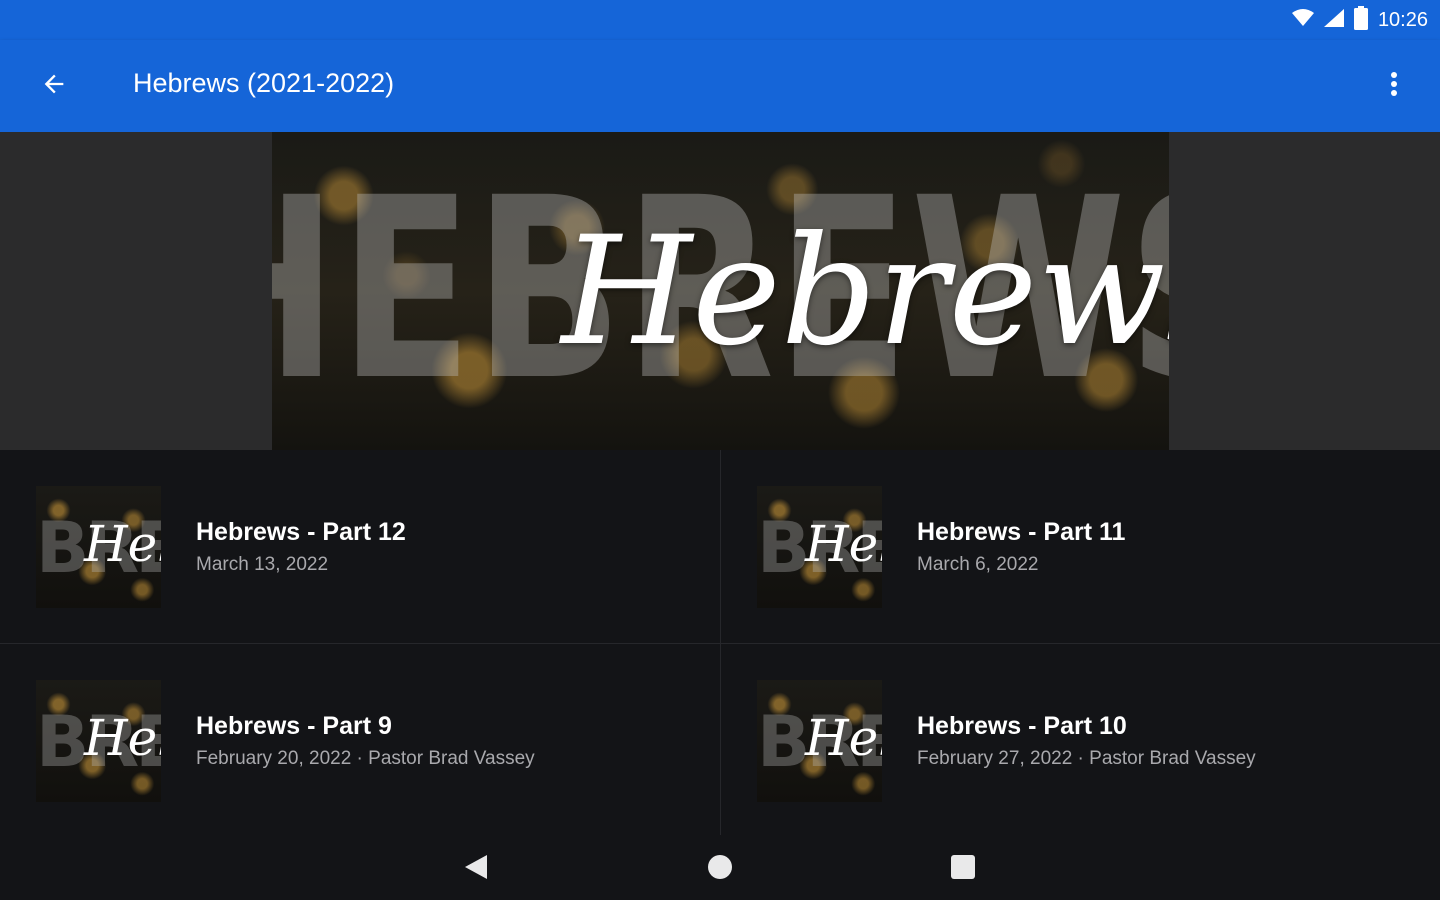 The height and width of the screenshot is (900, 1440). Describe the element at coordinates (301, 532) in the screenshot. I see `sermon-title: Hebrews - Part 12` at that location.